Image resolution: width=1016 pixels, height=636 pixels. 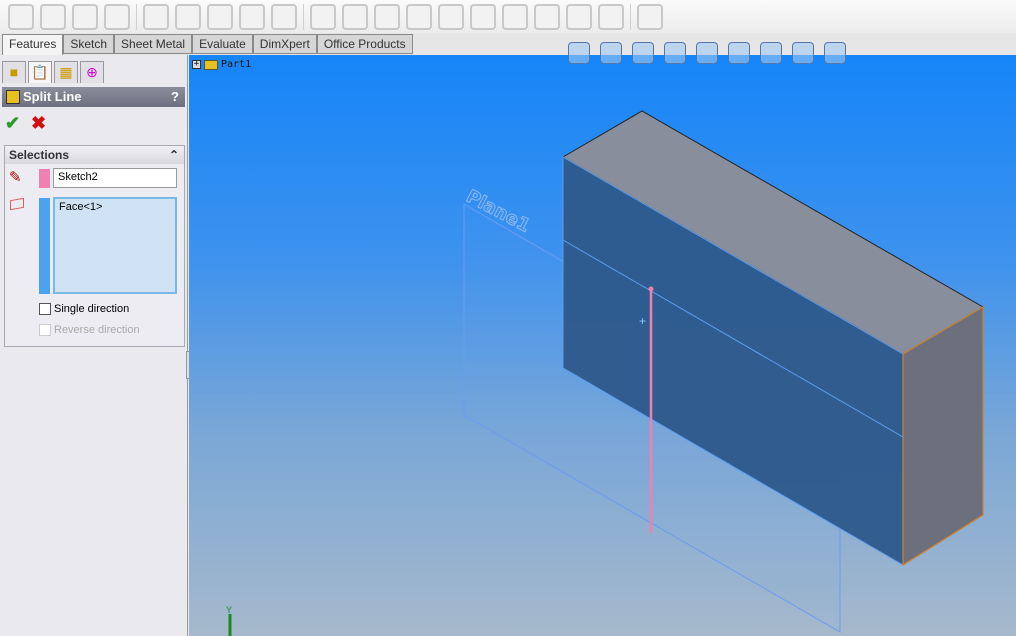 What do you see at coordinates (642, 321) in the screenshot?
I see `origin-marker: +` at bounding box center [642, 321].